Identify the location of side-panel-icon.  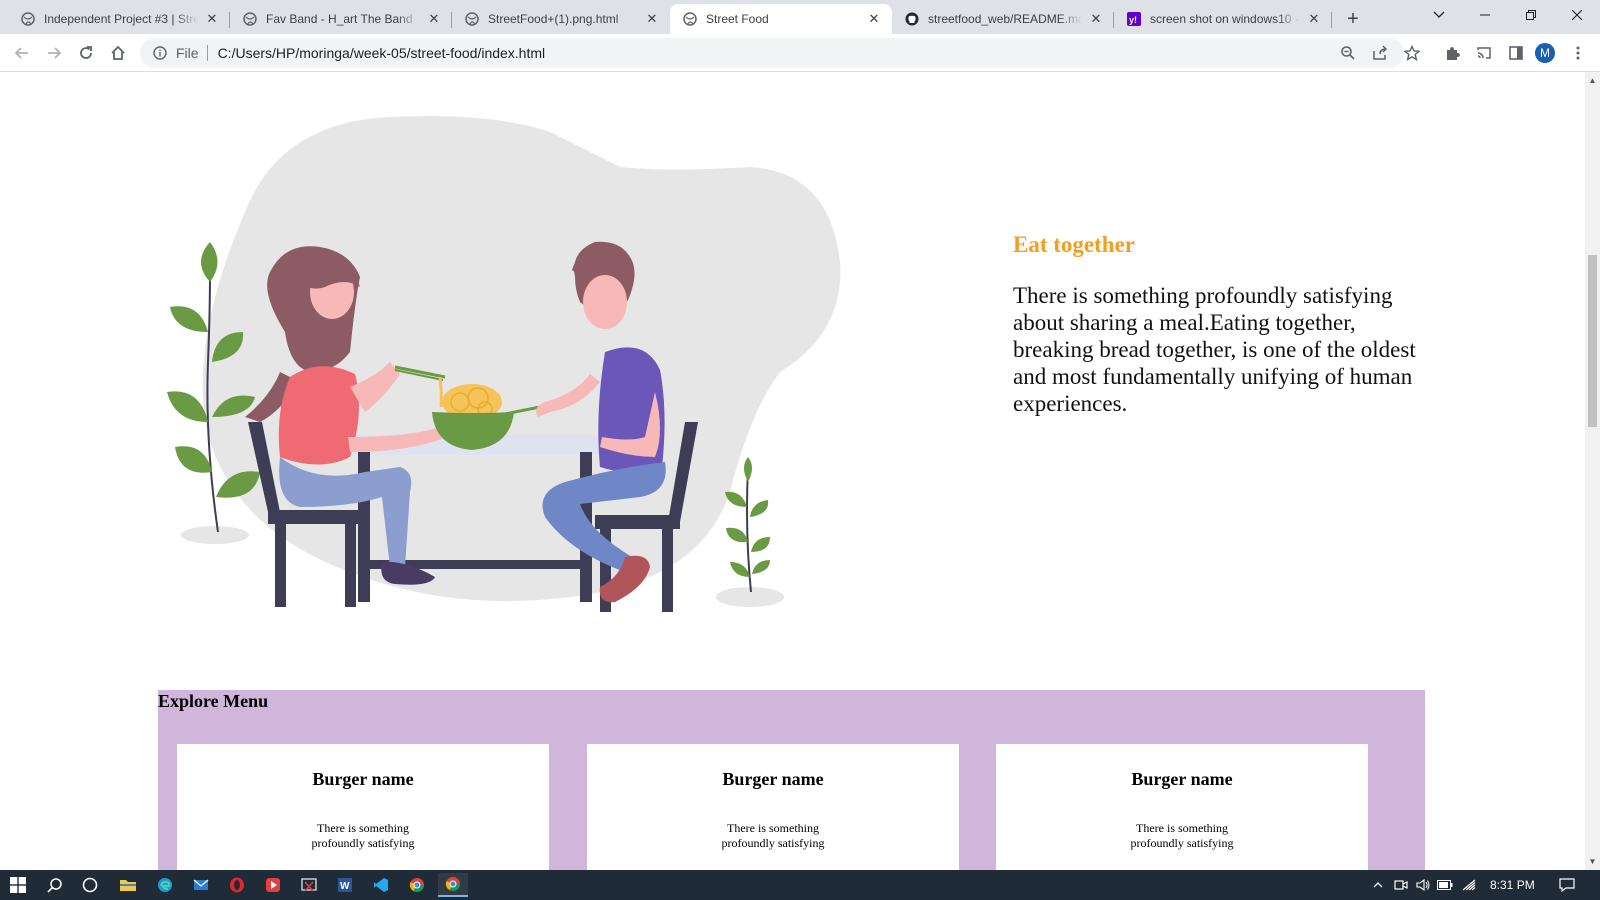
(1516, 53).